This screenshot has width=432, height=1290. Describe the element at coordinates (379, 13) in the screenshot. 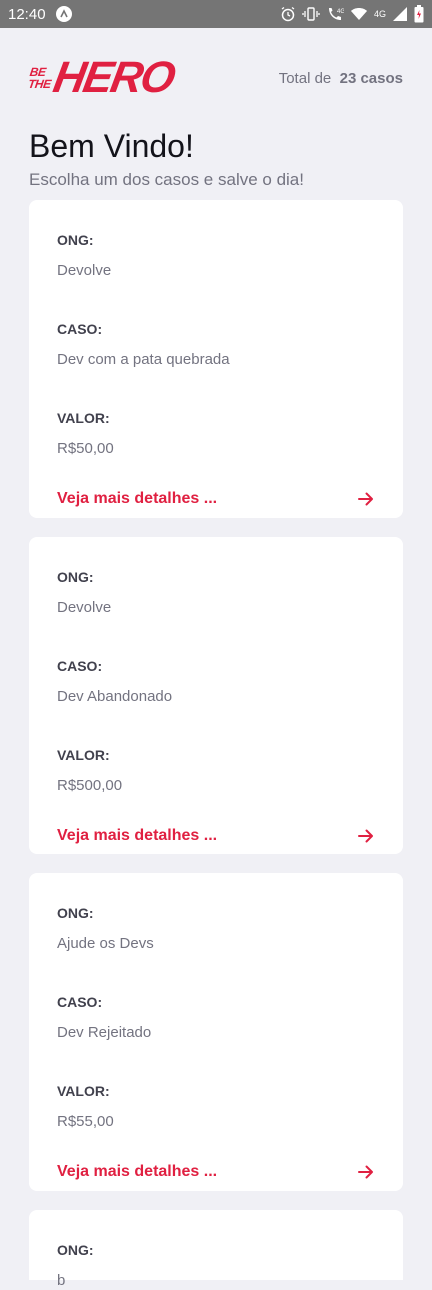

I see `network-type: 4G` at that location.